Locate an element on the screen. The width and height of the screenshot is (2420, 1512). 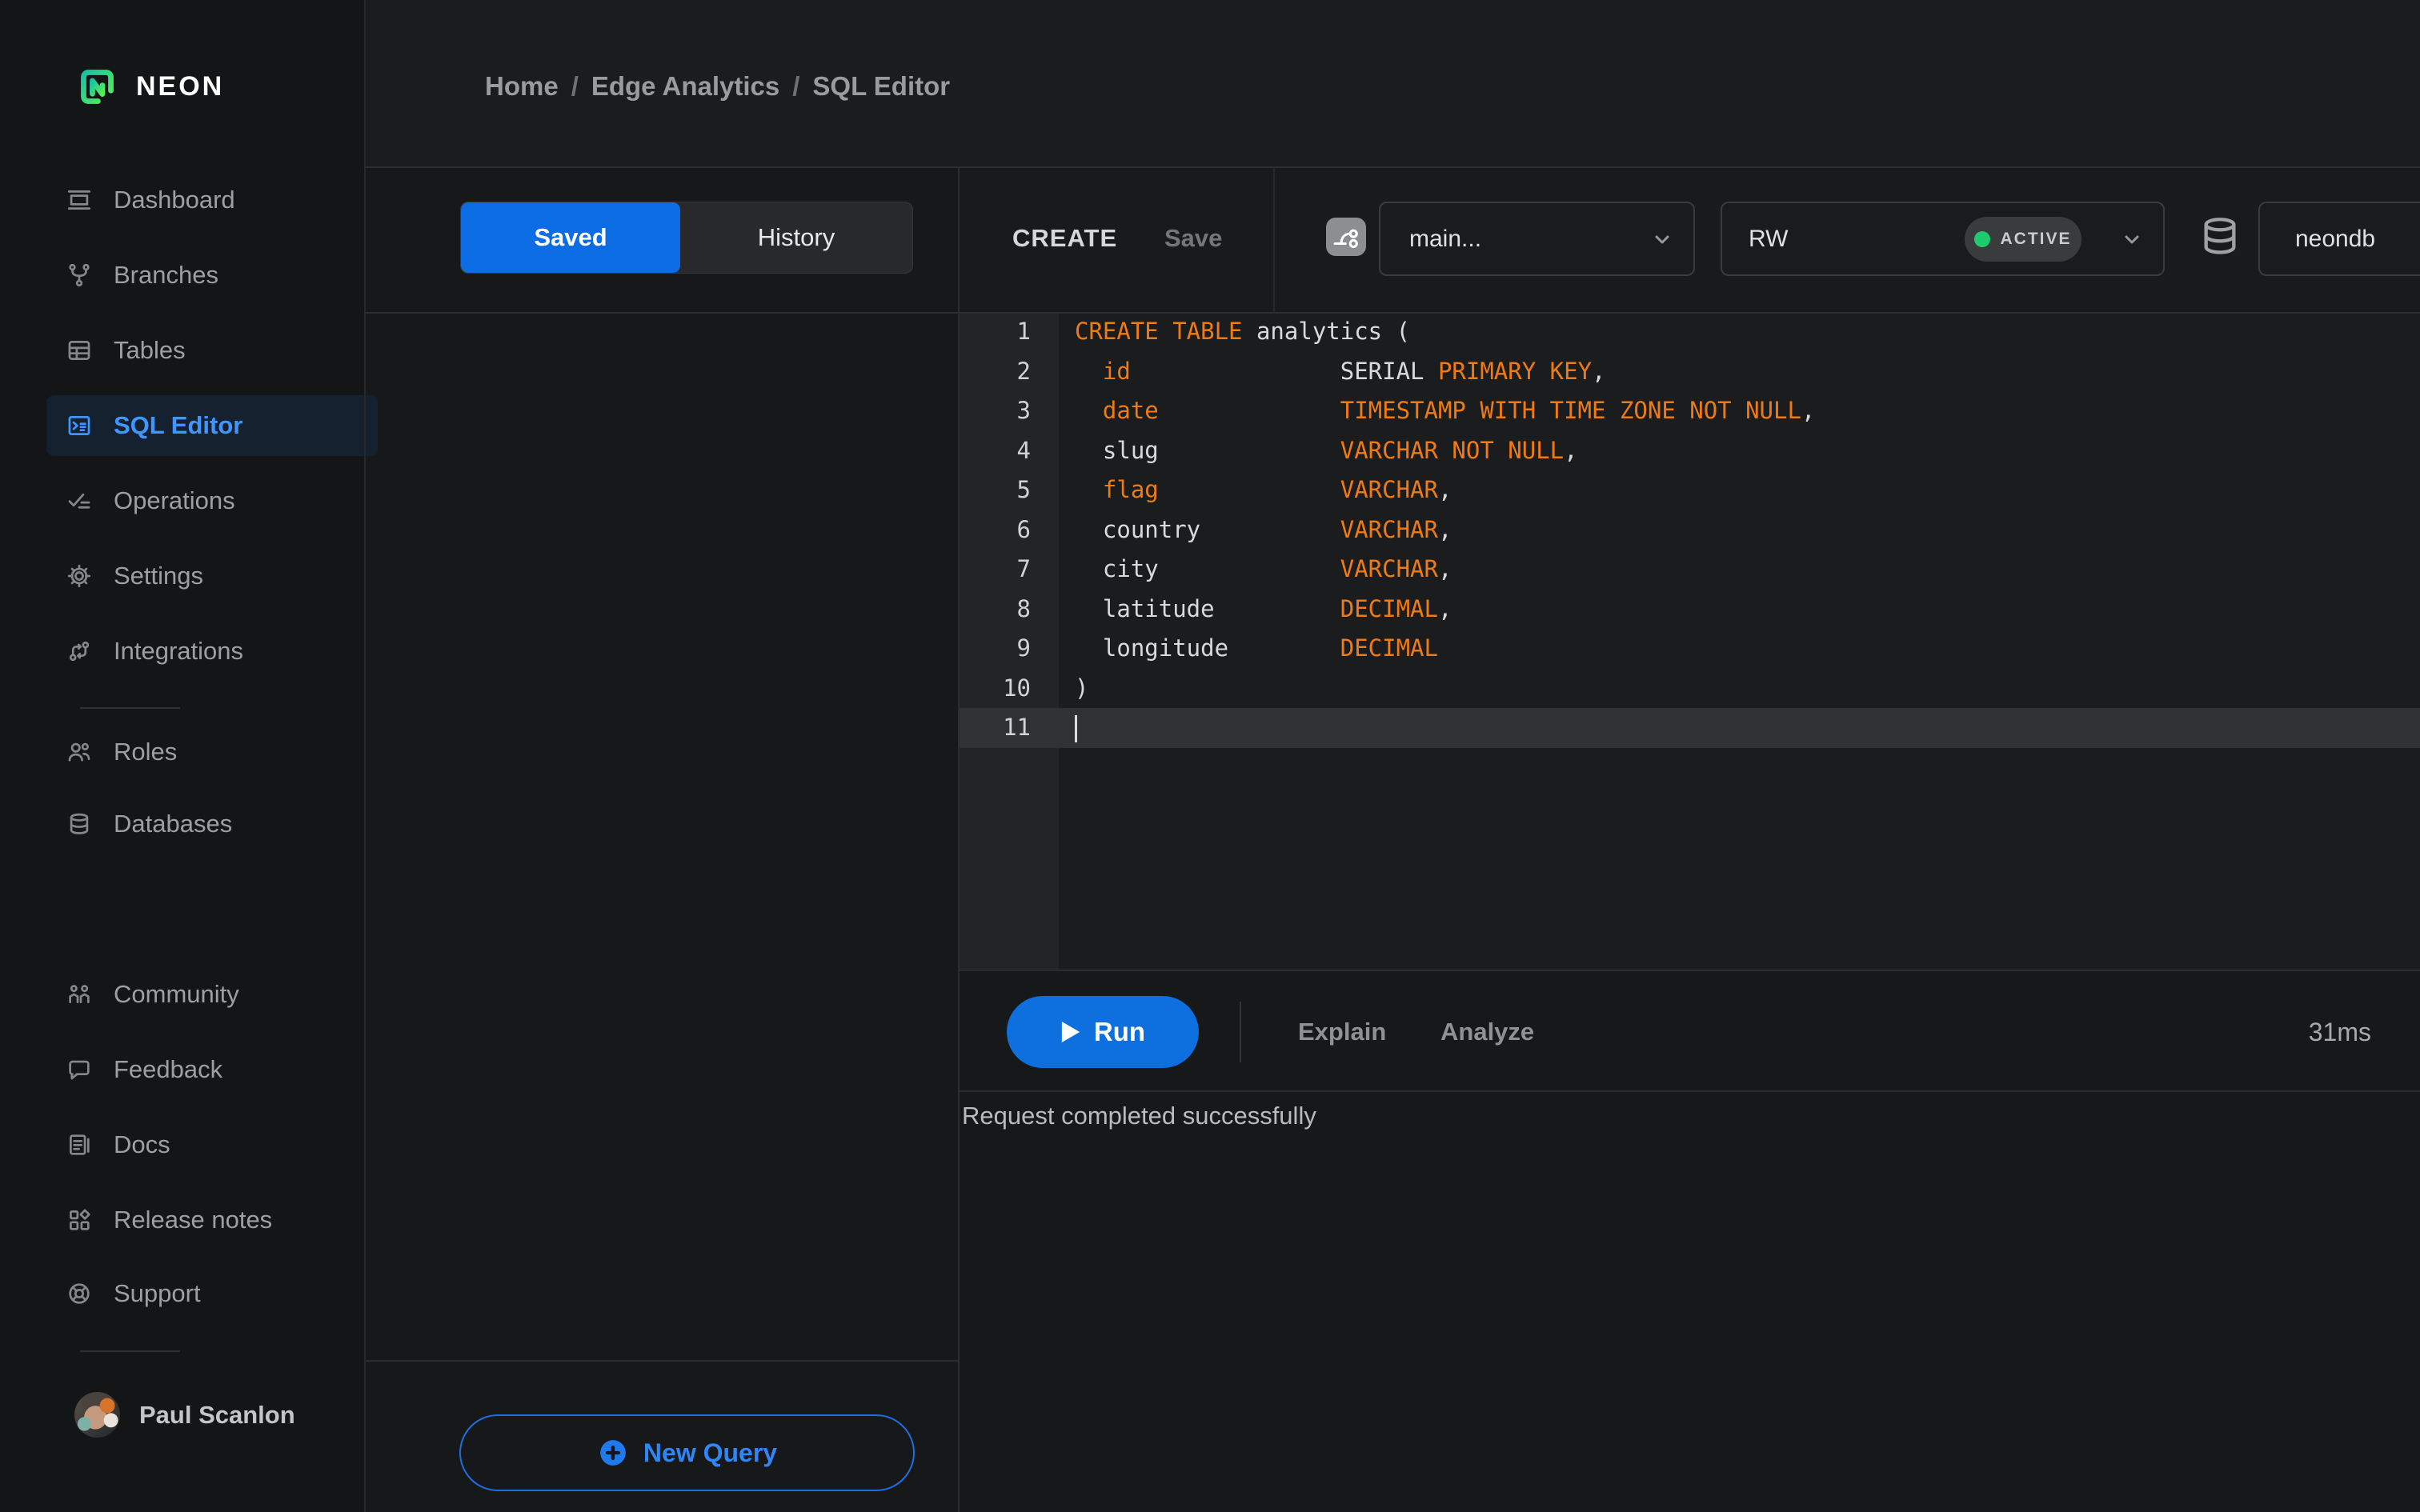
query-duration: 31ms is located at coordinates (2339, 1032).